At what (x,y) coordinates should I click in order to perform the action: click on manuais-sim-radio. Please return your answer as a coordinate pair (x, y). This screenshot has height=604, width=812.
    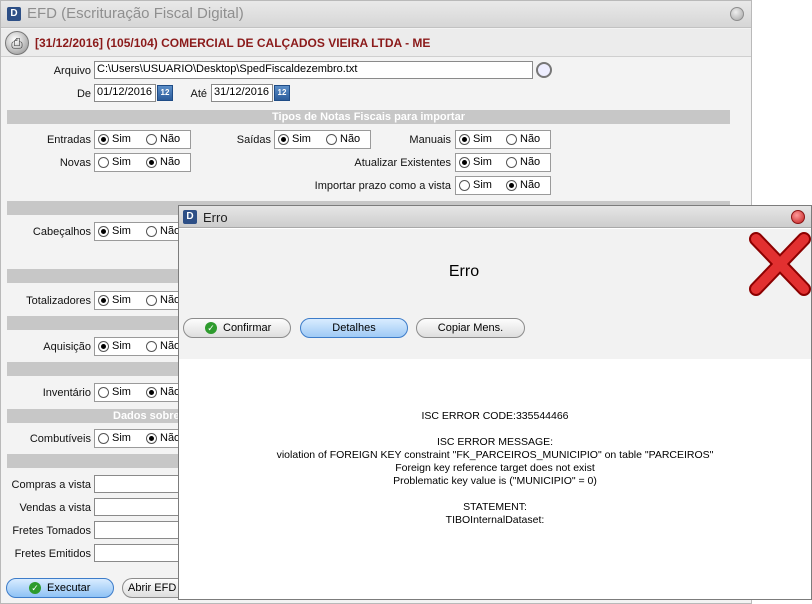
    Looking at the image, I should click on (464, 139).